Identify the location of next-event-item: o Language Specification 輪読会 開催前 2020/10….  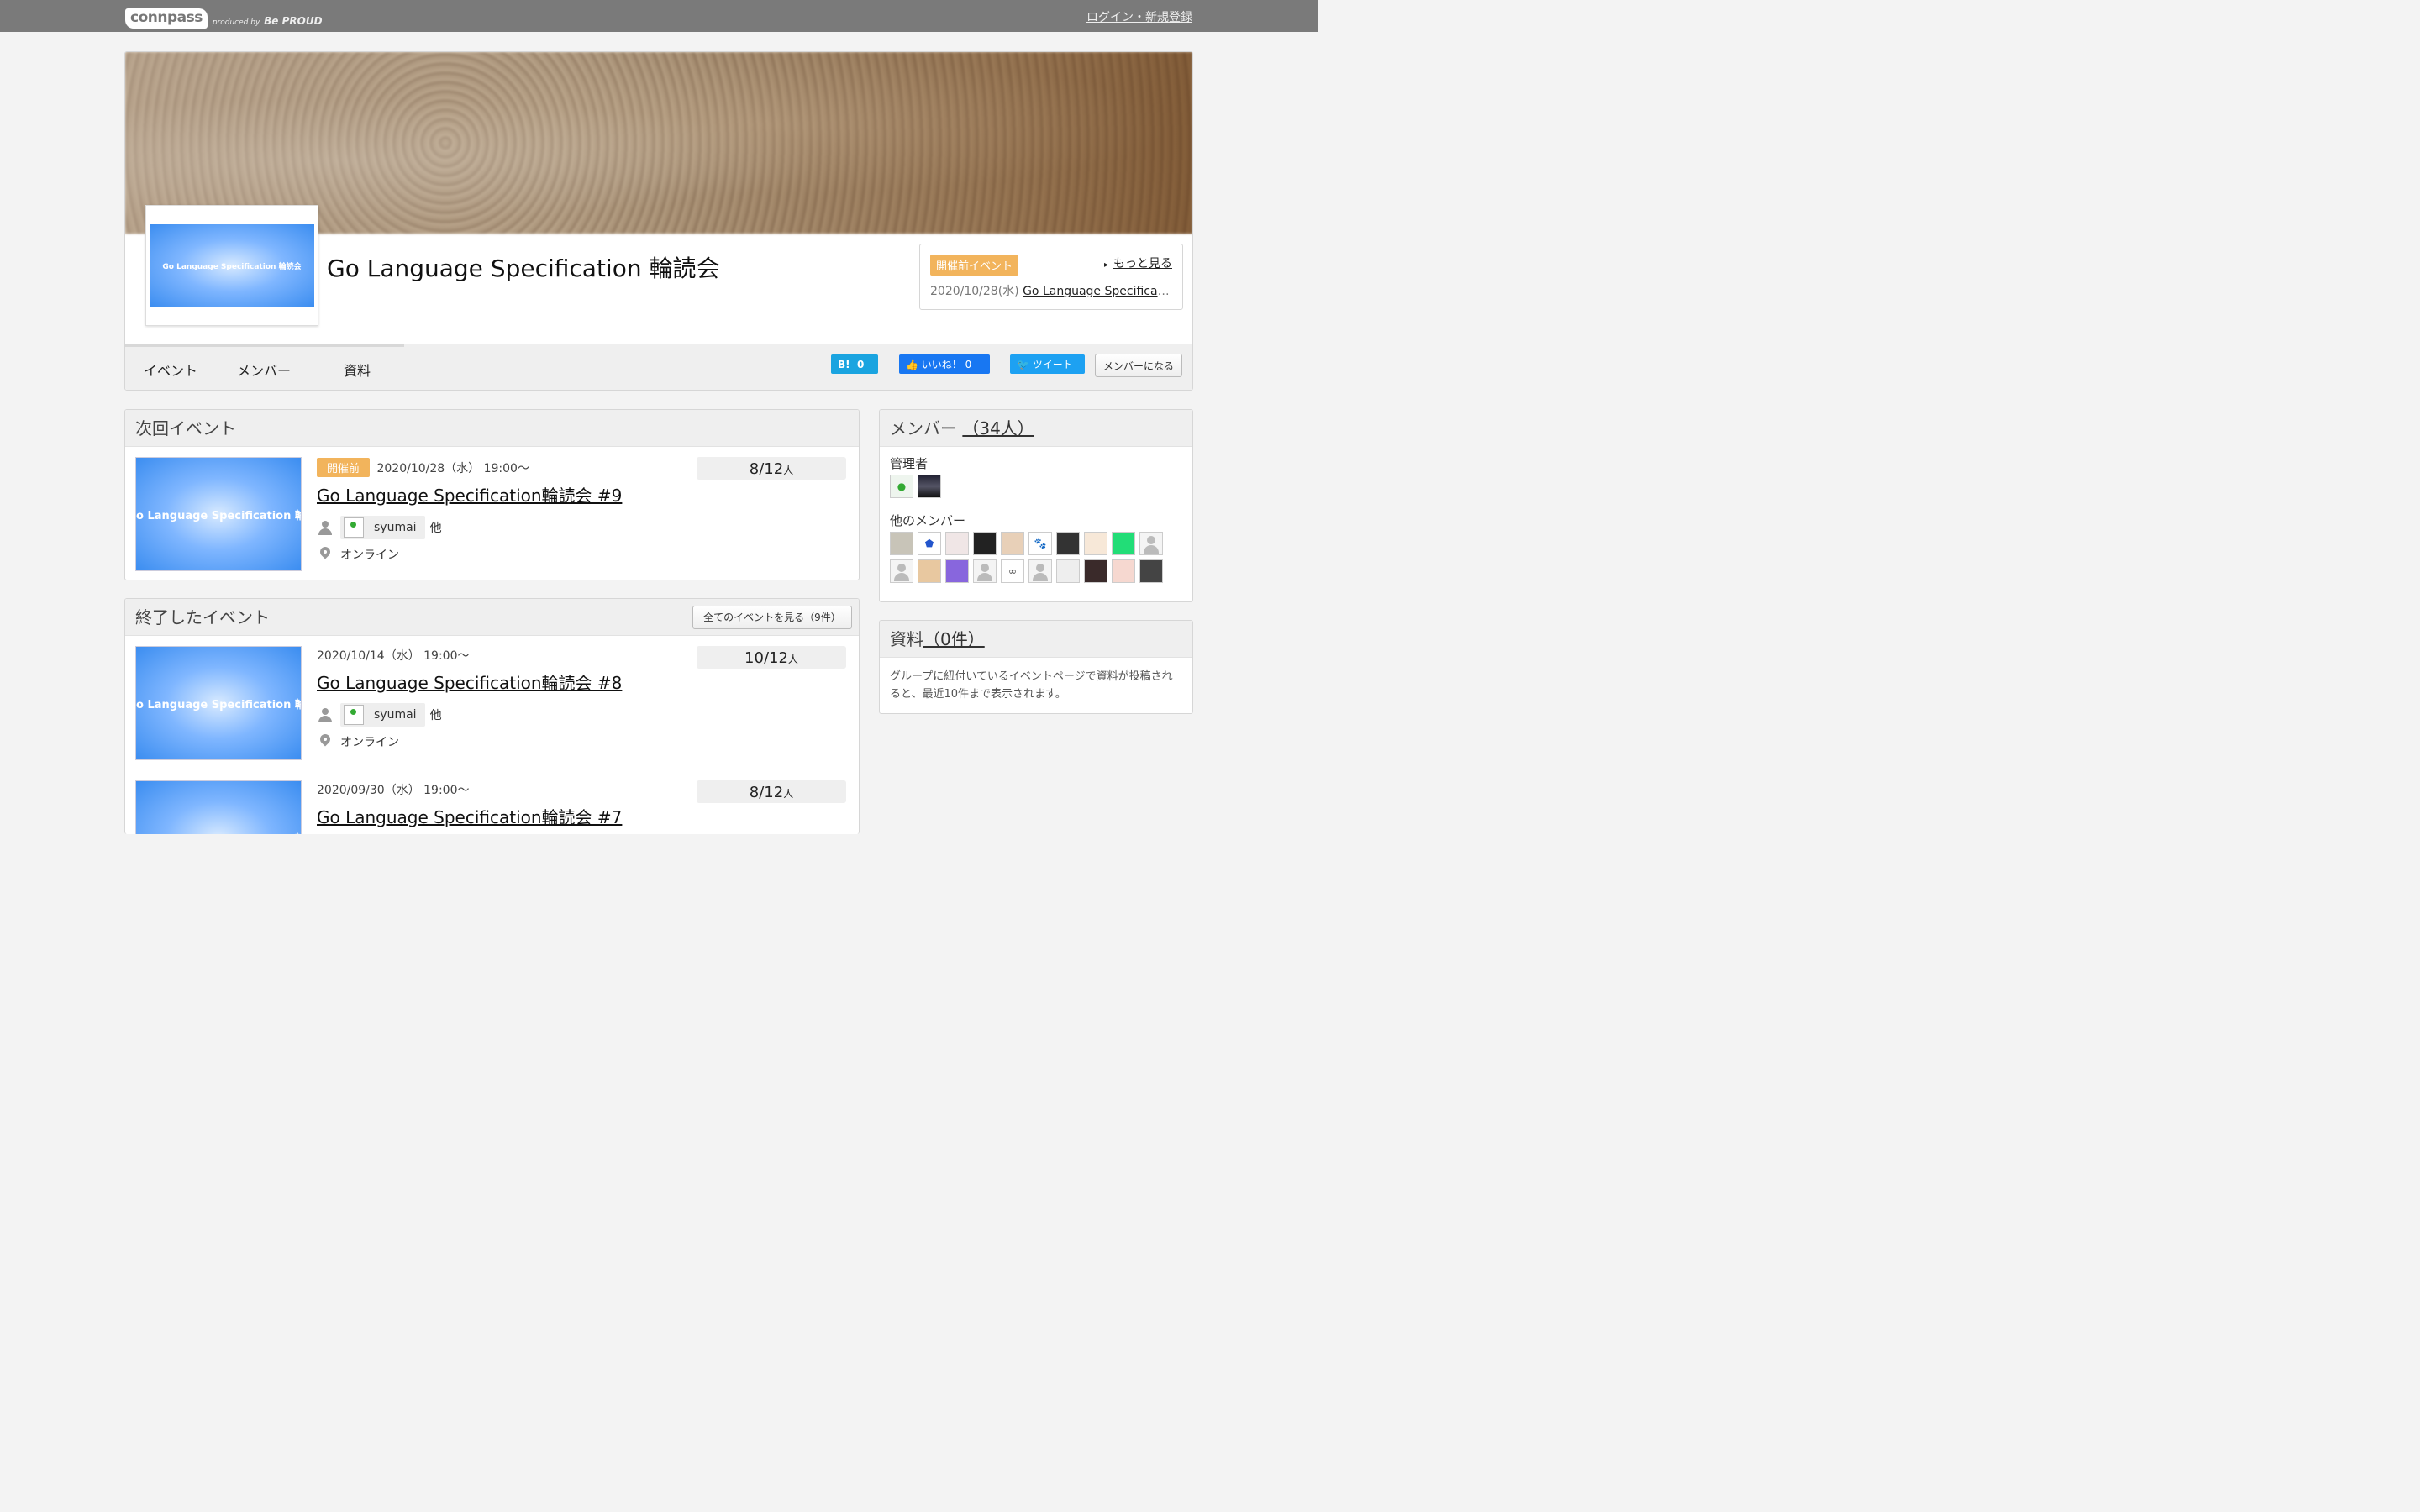
(492, 514).